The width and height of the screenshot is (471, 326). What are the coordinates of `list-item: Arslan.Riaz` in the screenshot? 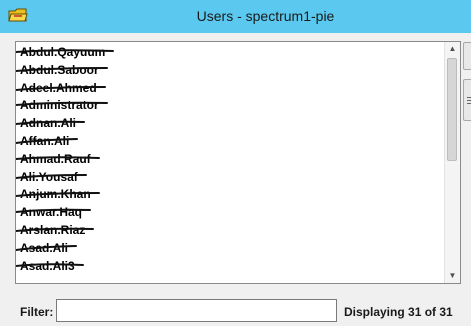 It's located at (55, 230).